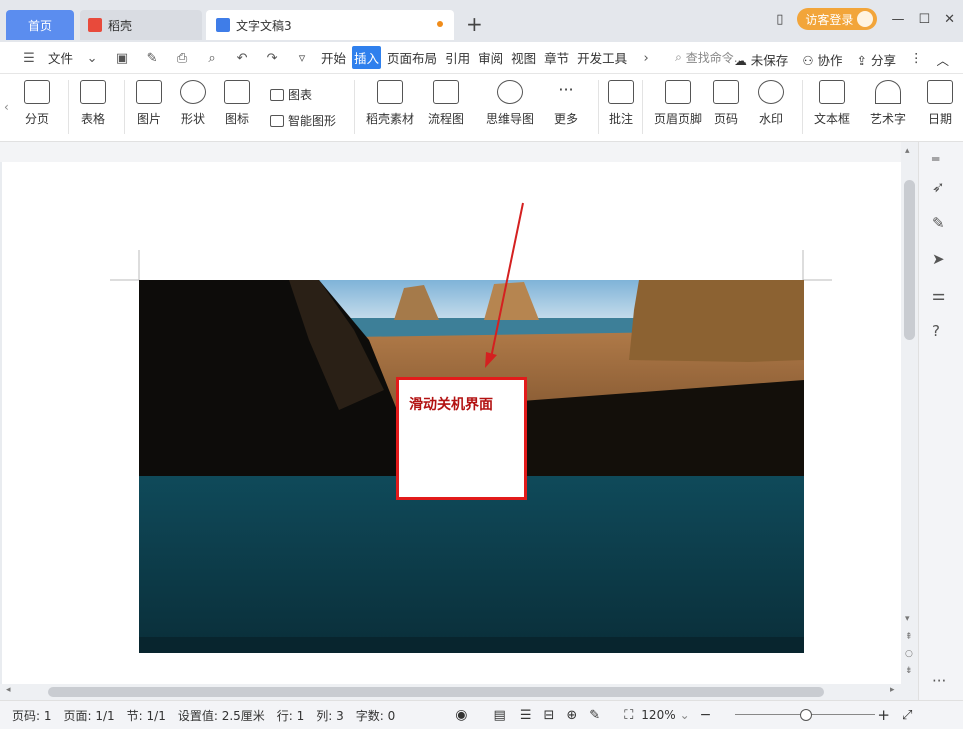 The height and width of the screenshot is (729, 963). Describe the element at coordinates (909, 260) in the screenshot. I see `vertical-scroll-thumb` at that location.